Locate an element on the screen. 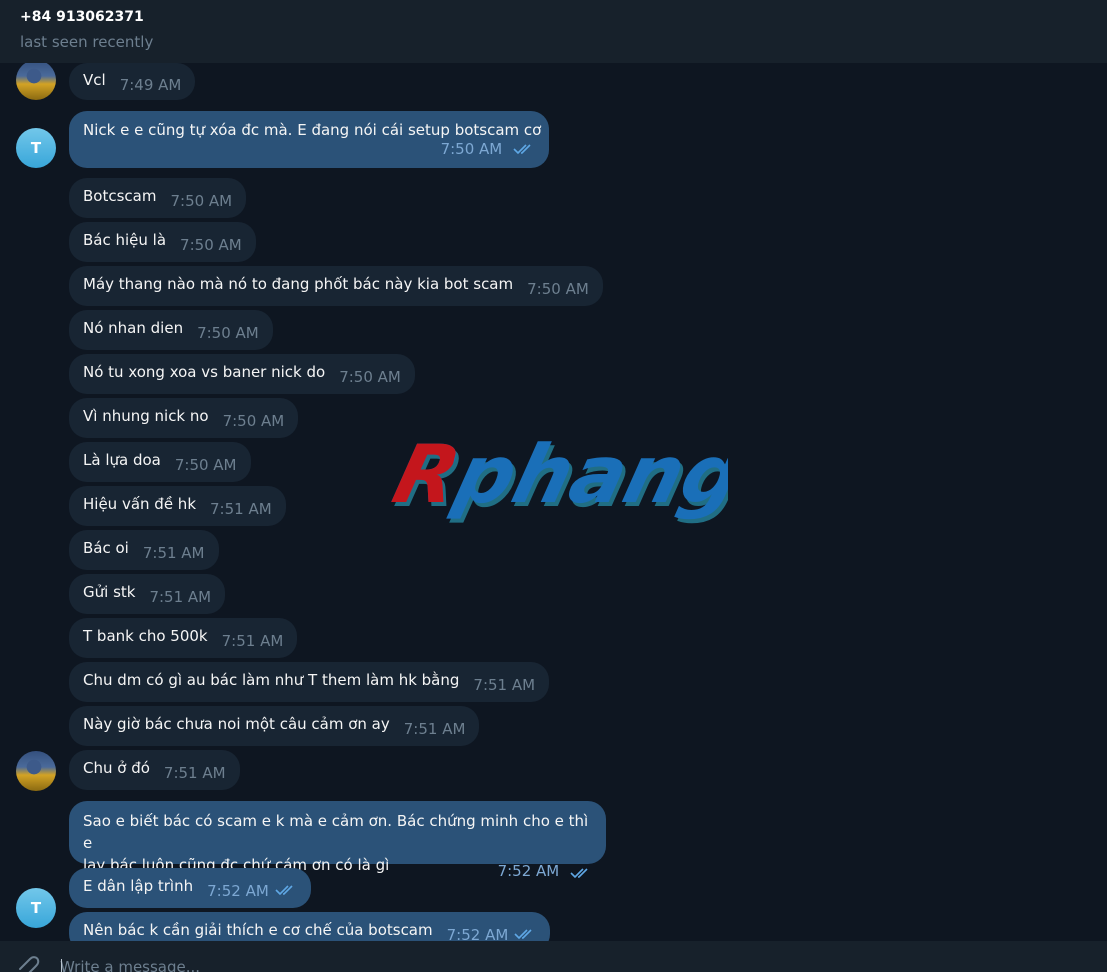 The image size is (1107, 972). message-bubble: Là lựa doa 7:50 AM is located at coordinates (160, 462).